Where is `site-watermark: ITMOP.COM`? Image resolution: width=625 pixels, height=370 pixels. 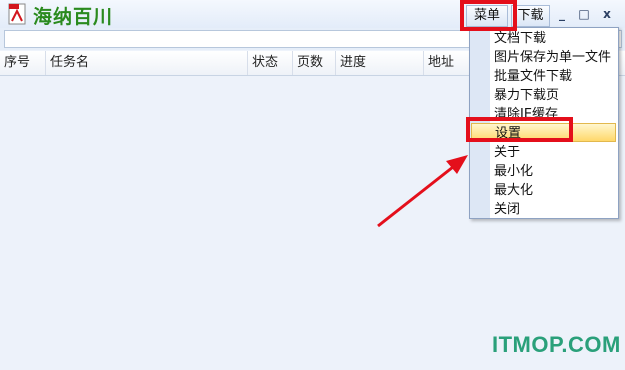
site-watermark: ITMOP.COM is located at coordinates (556, 344).